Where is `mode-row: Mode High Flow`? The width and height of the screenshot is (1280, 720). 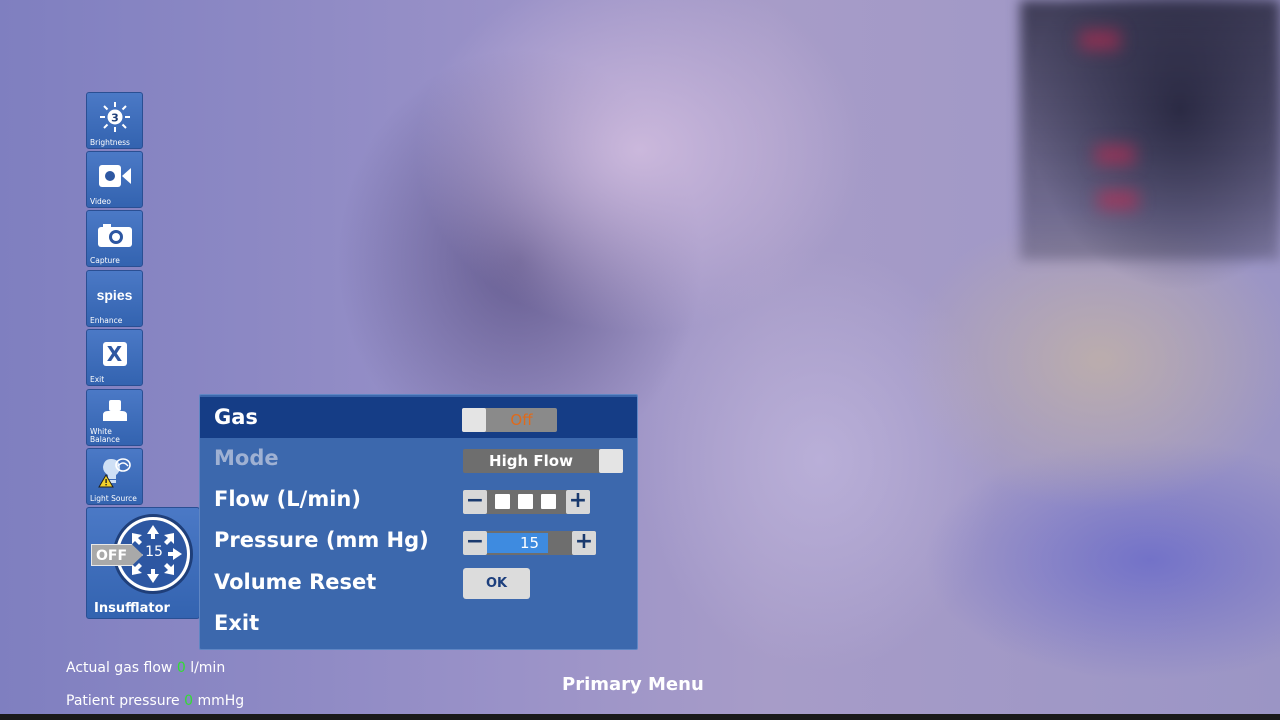 mode-row: Mode High Flow is located at coordinates (418, 458).